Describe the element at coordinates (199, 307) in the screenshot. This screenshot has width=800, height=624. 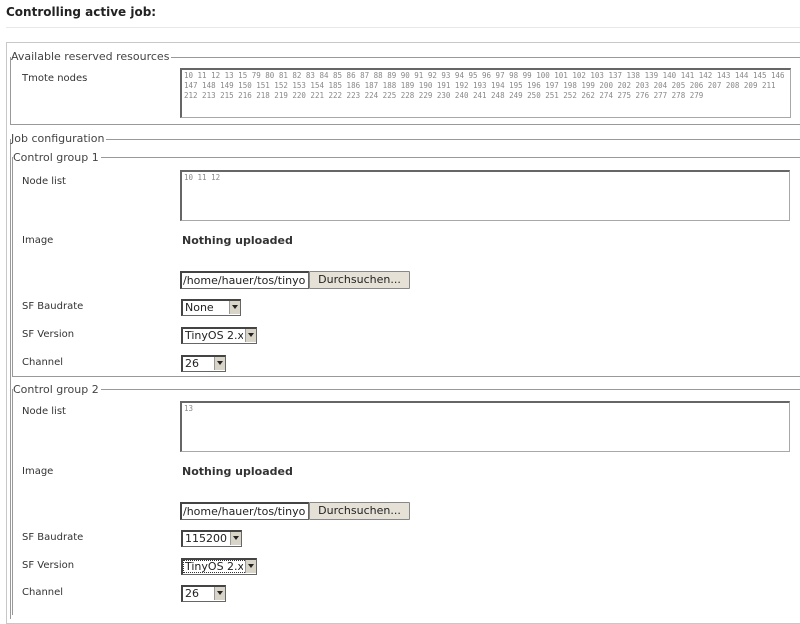
I see `group1-baudrate-value: None` at that location.